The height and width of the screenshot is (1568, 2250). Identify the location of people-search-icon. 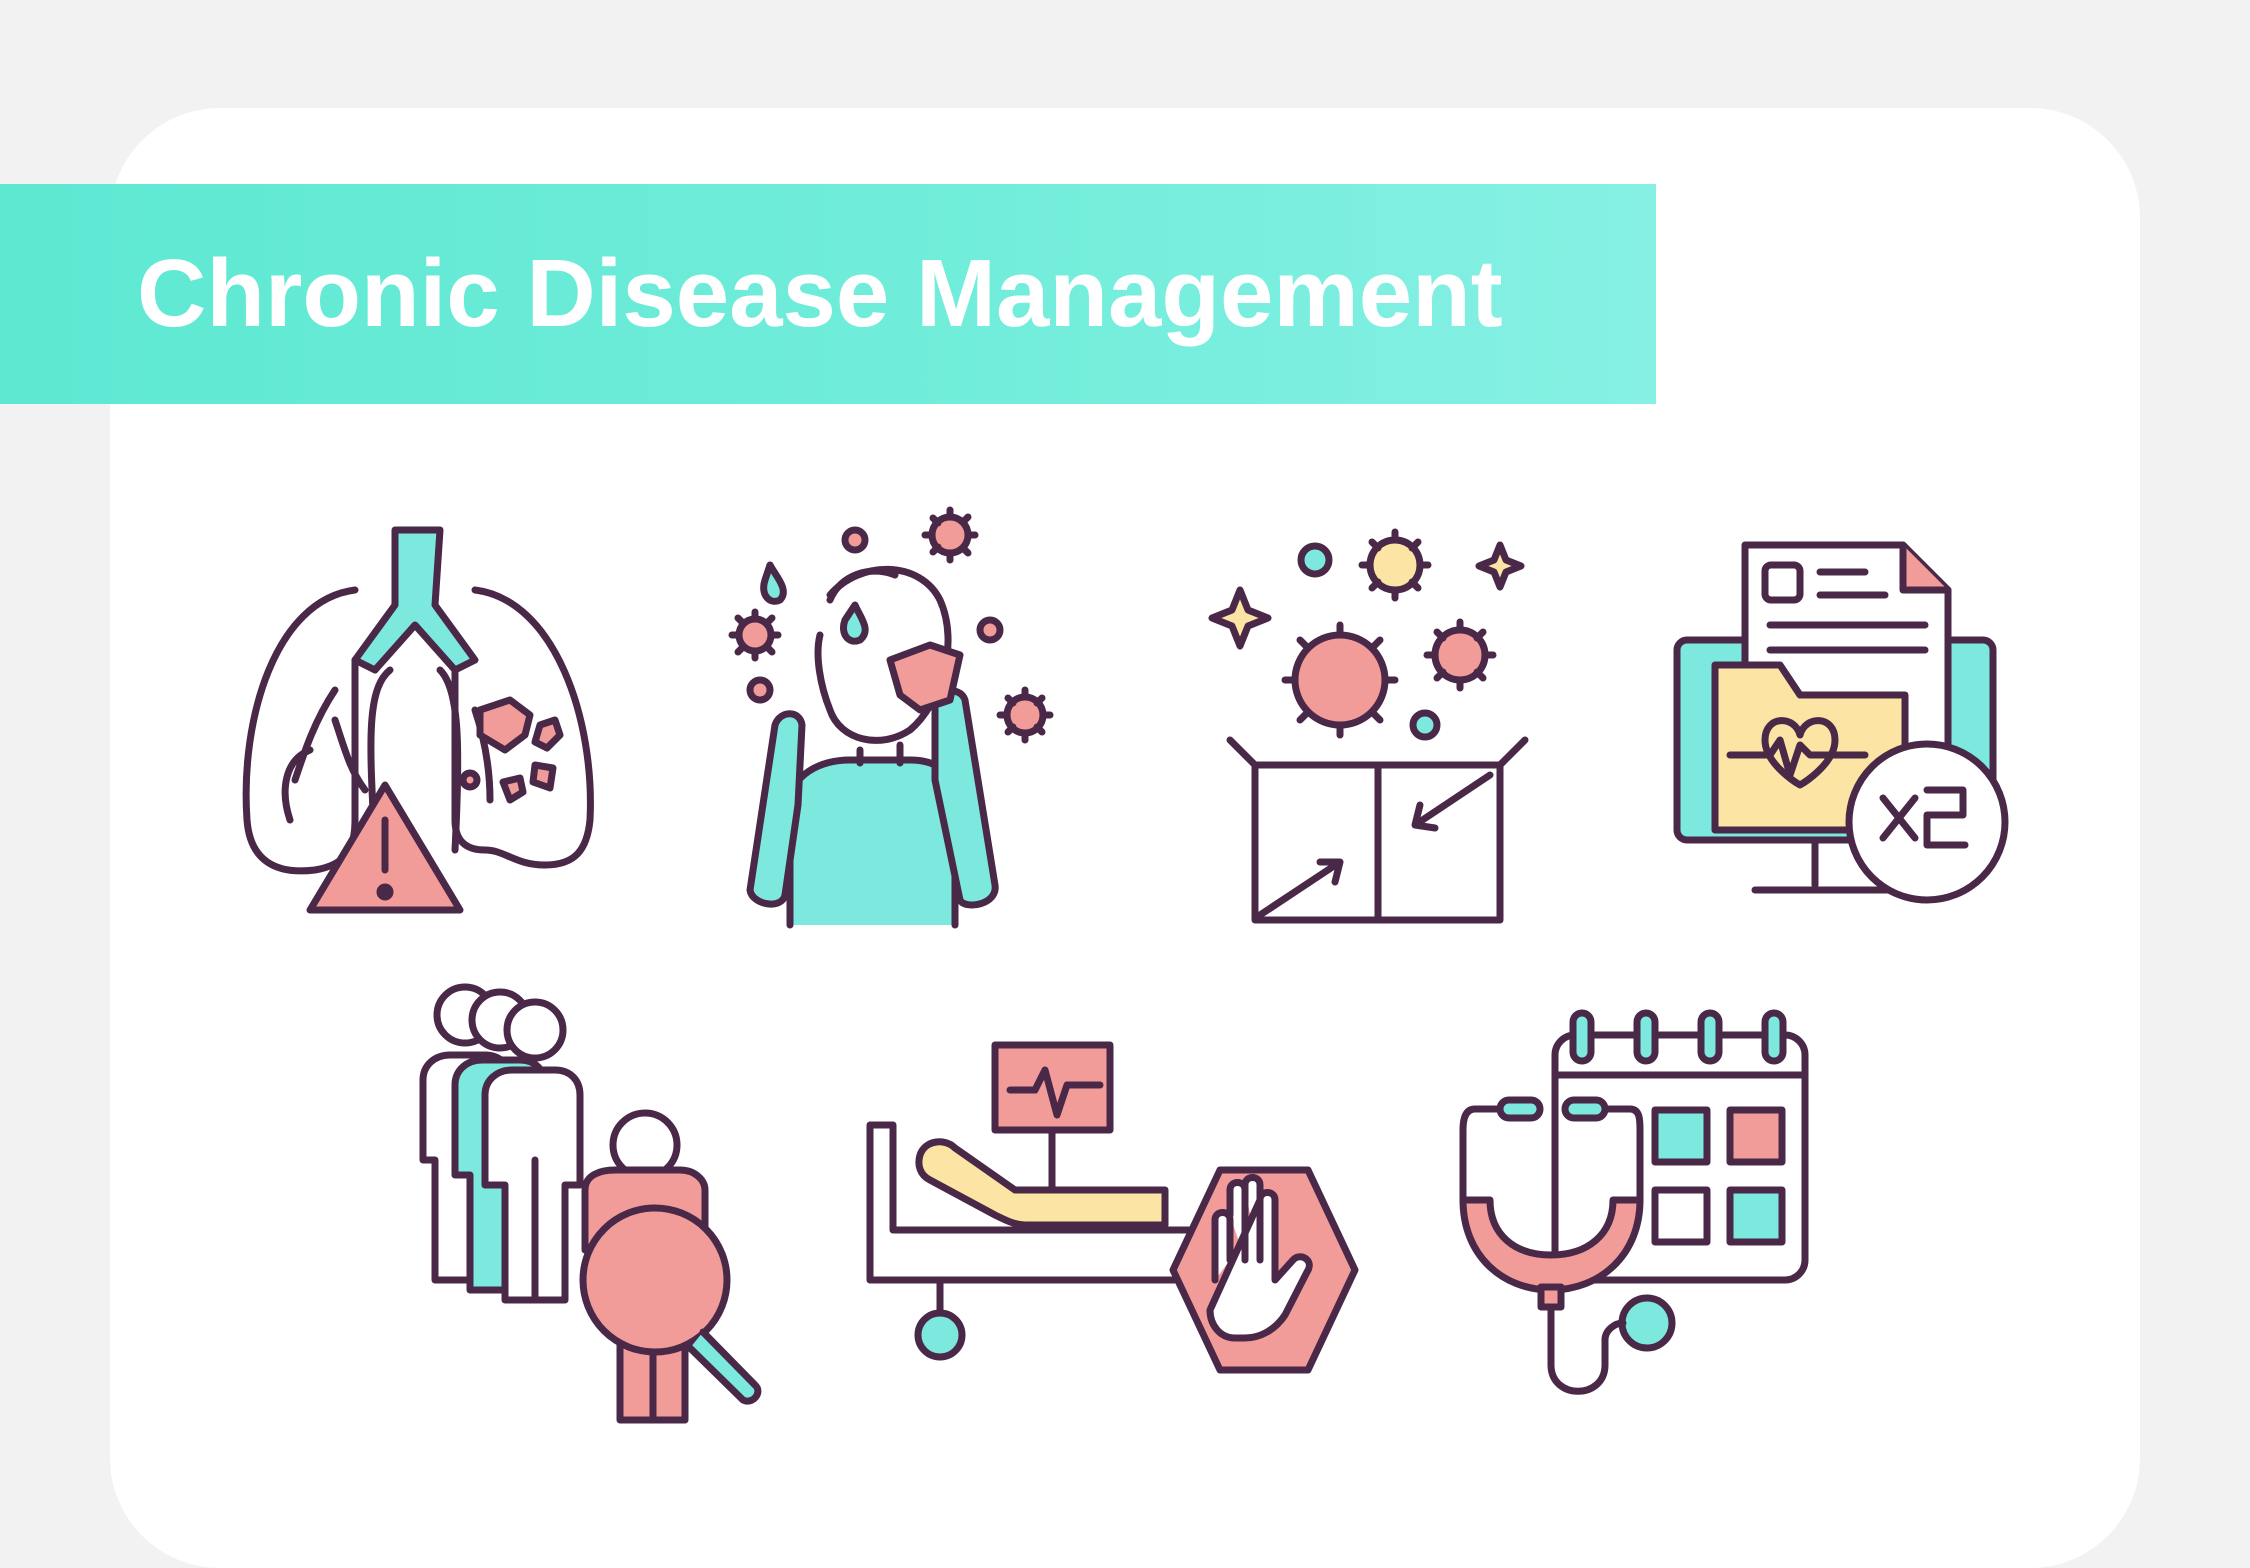
(595, 1207).